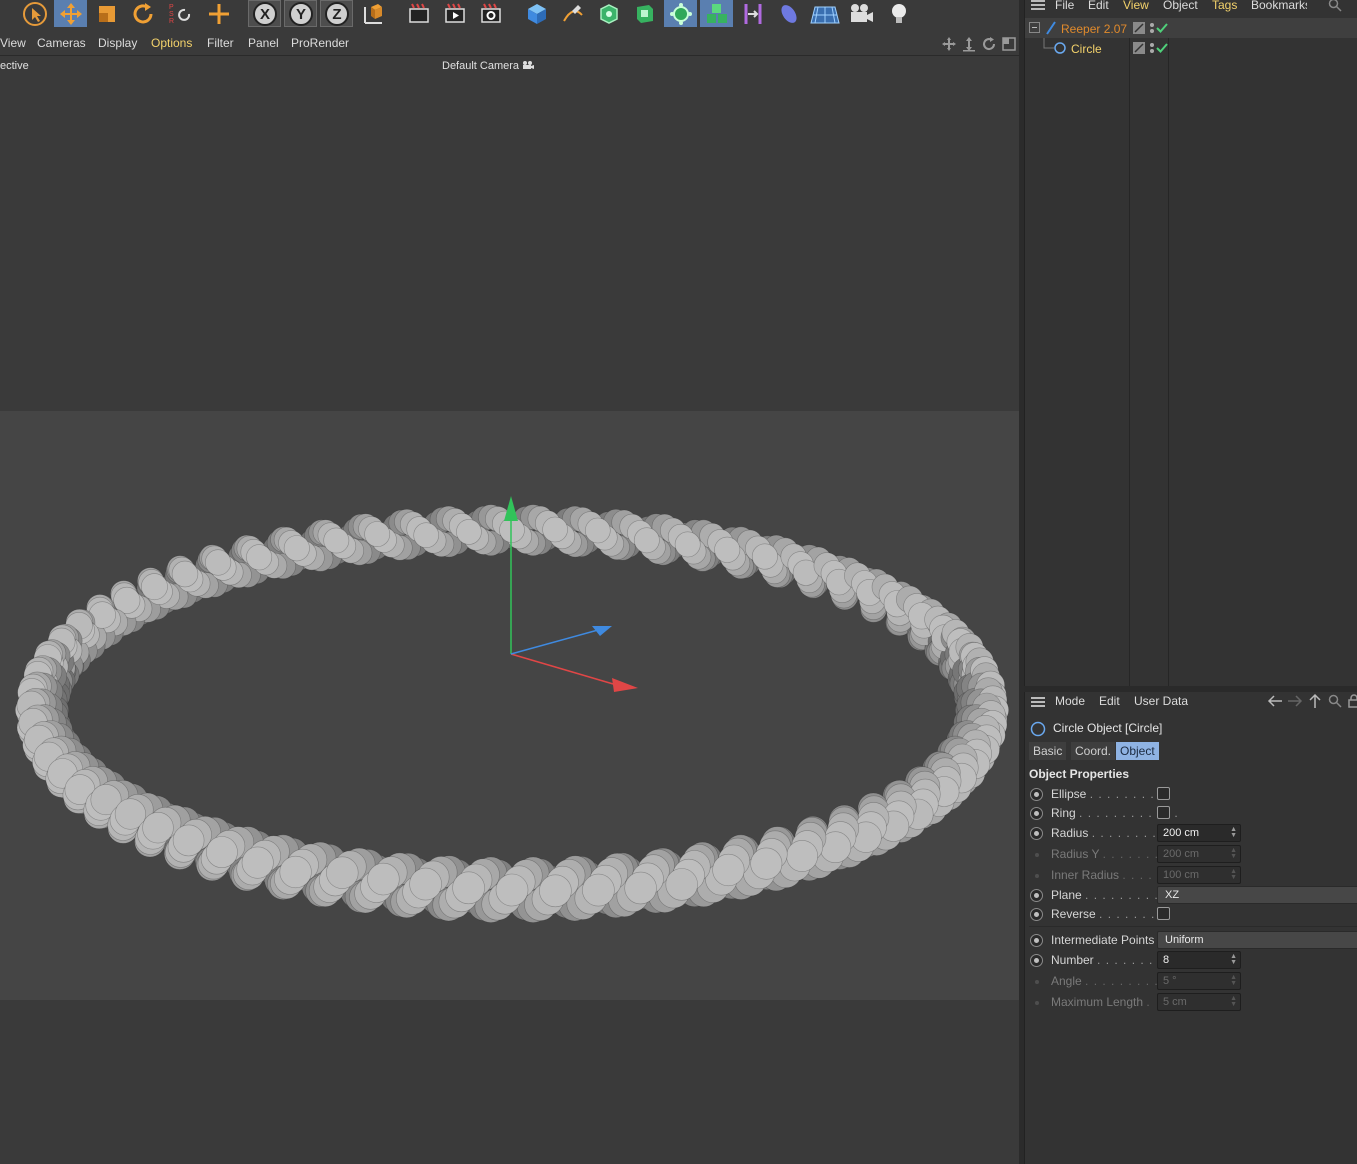 The width and height of the screenshot is (1357, 1164). Describe the element at coordinates (218, 13) in the screenshot. I see `recent-tools-icon` at that location.